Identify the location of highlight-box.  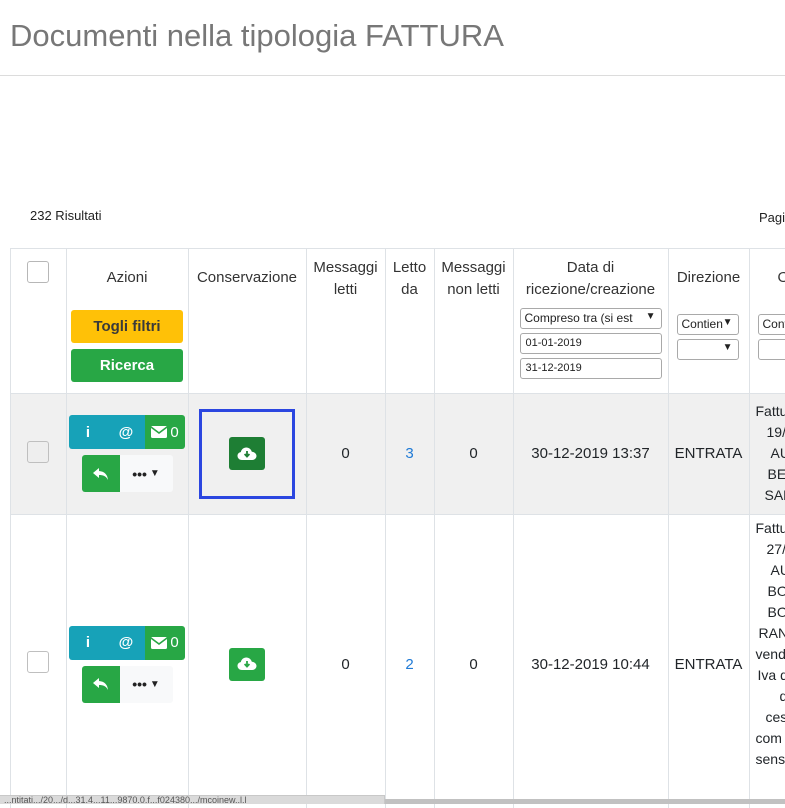
(247, 454).